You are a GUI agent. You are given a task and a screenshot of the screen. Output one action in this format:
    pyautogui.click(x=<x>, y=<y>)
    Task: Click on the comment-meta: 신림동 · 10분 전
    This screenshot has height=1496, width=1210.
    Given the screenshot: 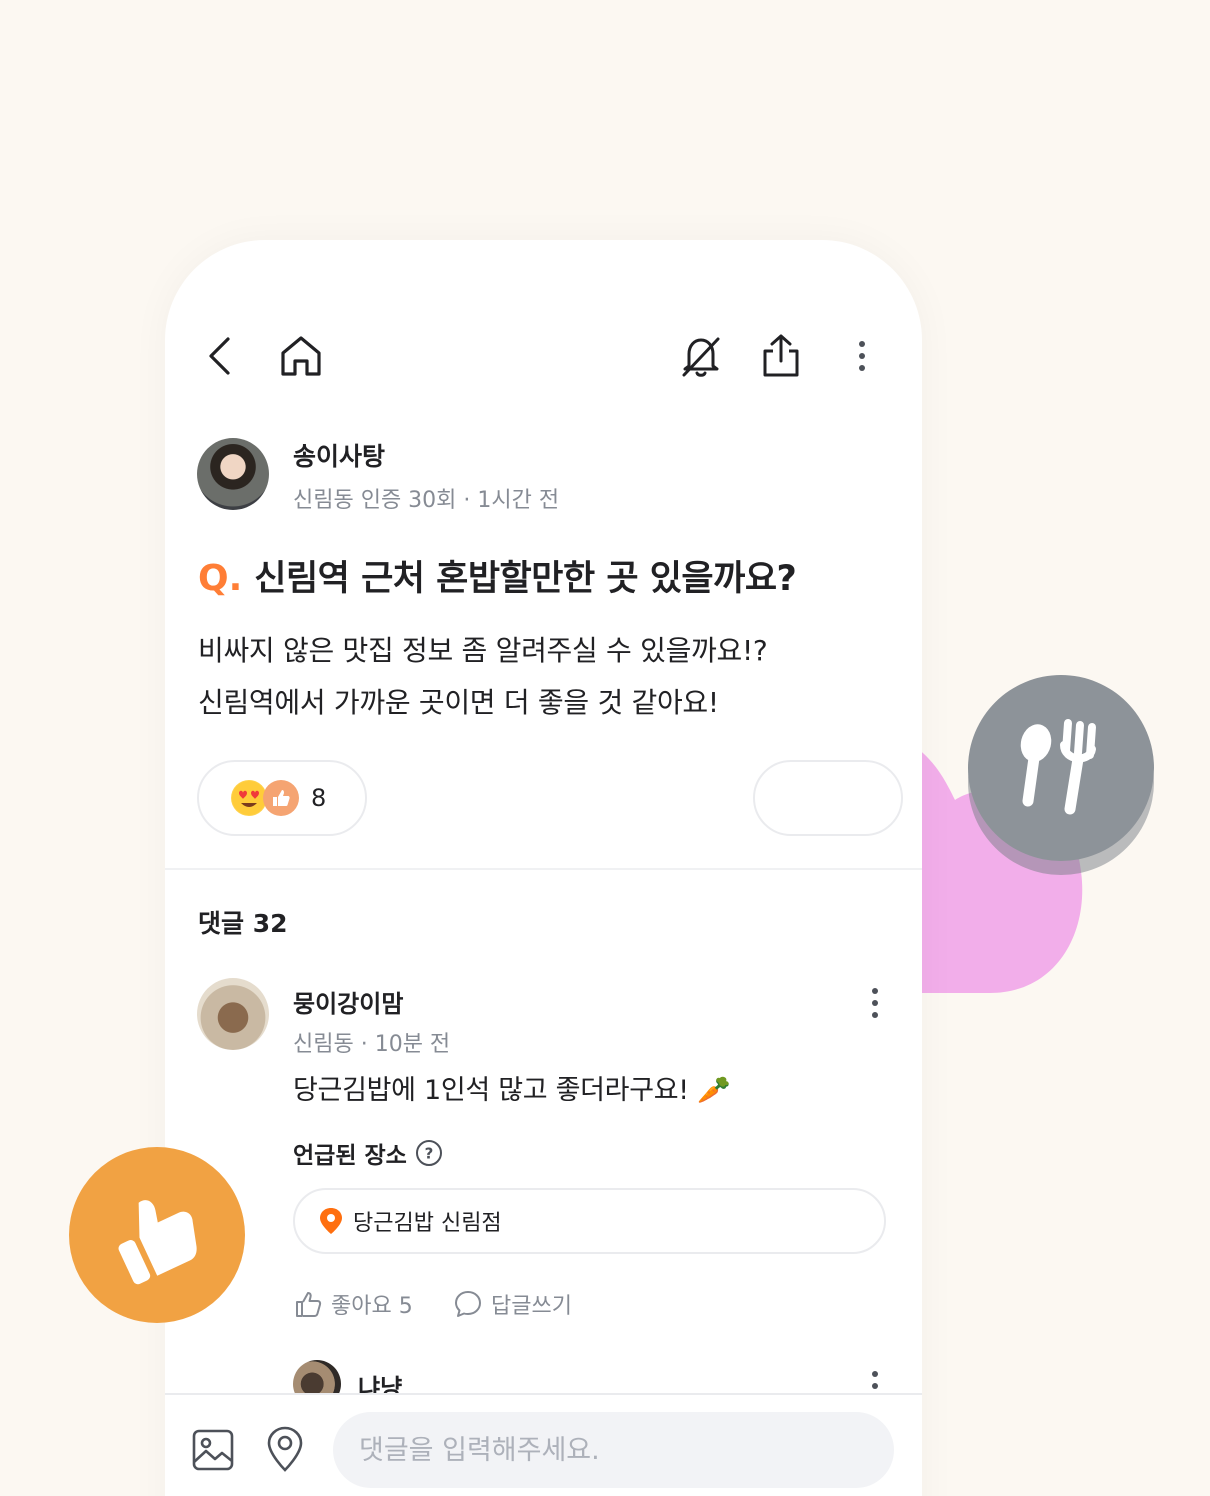 What is the action you would take?
    pyautogui.click(x=372, y=1044)
    